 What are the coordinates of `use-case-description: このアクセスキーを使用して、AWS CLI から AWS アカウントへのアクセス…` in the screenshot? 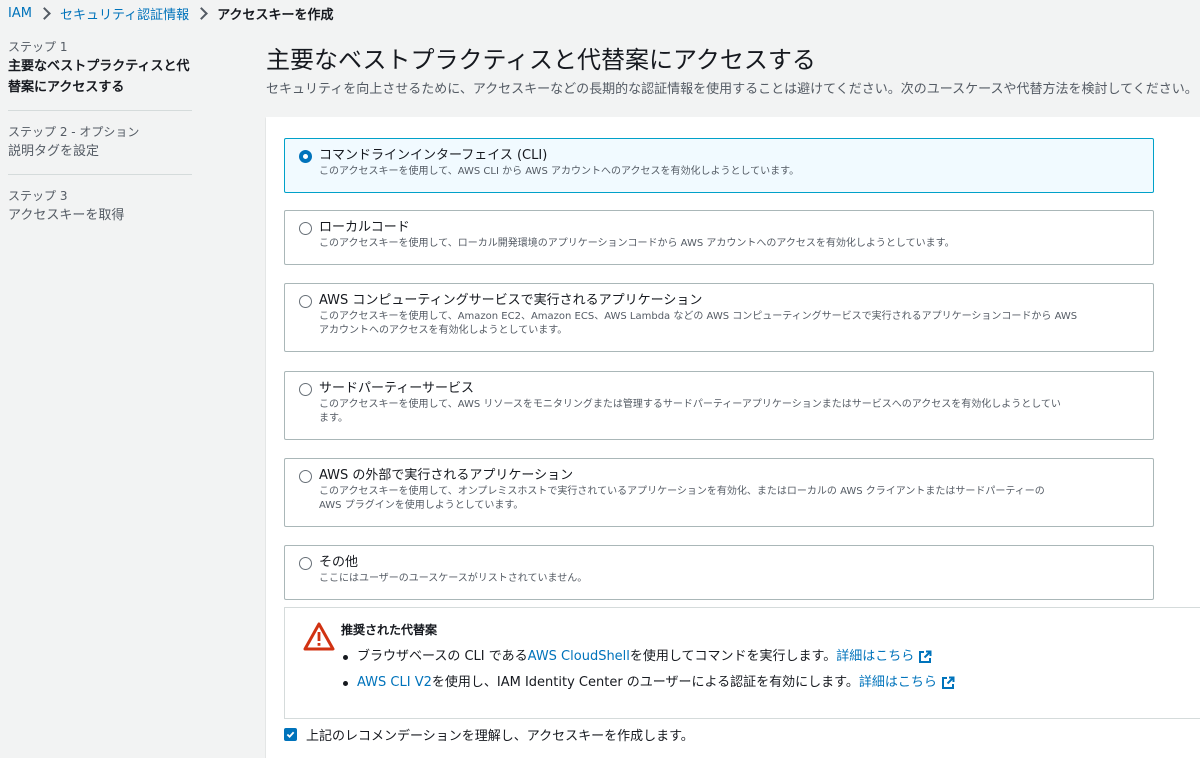 It's located at (559, 171).